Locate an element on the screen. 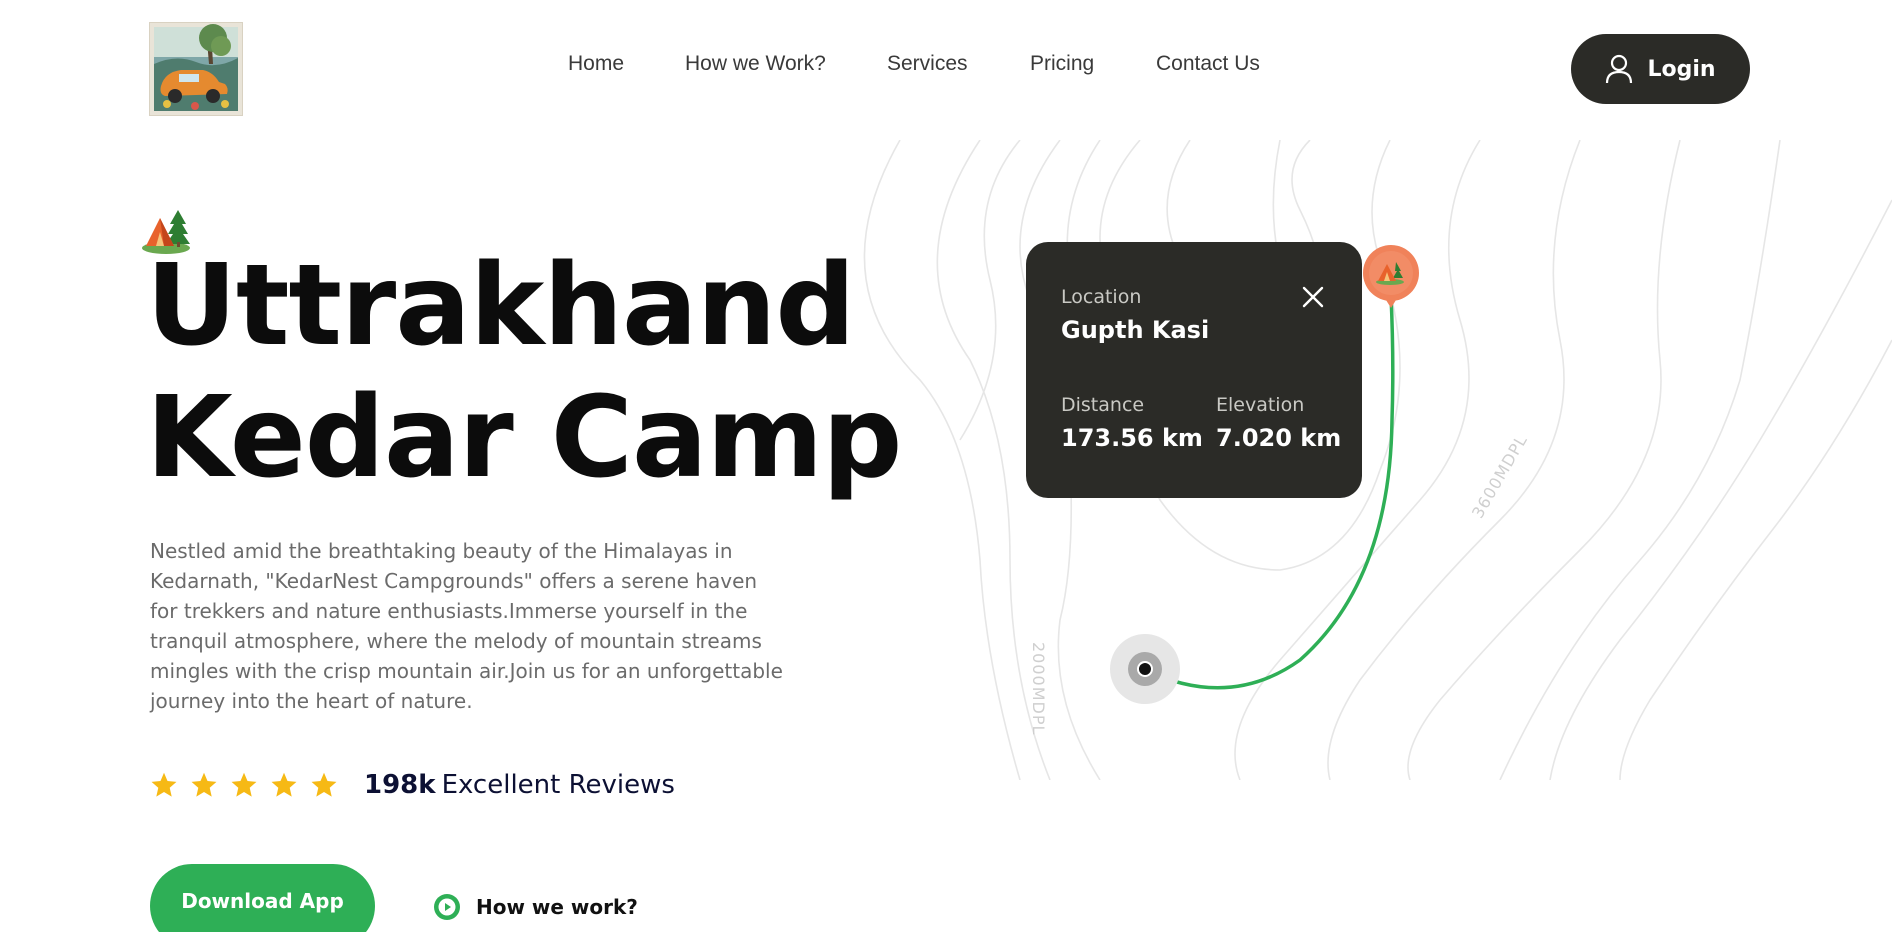 This screenshot has width=1892, height=932. contour-label-2000: 2000MDPL is located at coordinates (1038, 689).